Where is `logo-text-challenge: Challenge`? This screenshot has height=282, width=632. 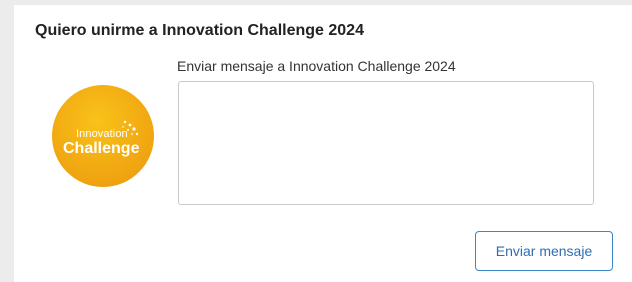 logo-text-challenge: Challenge is located at coordinates (101, 148).